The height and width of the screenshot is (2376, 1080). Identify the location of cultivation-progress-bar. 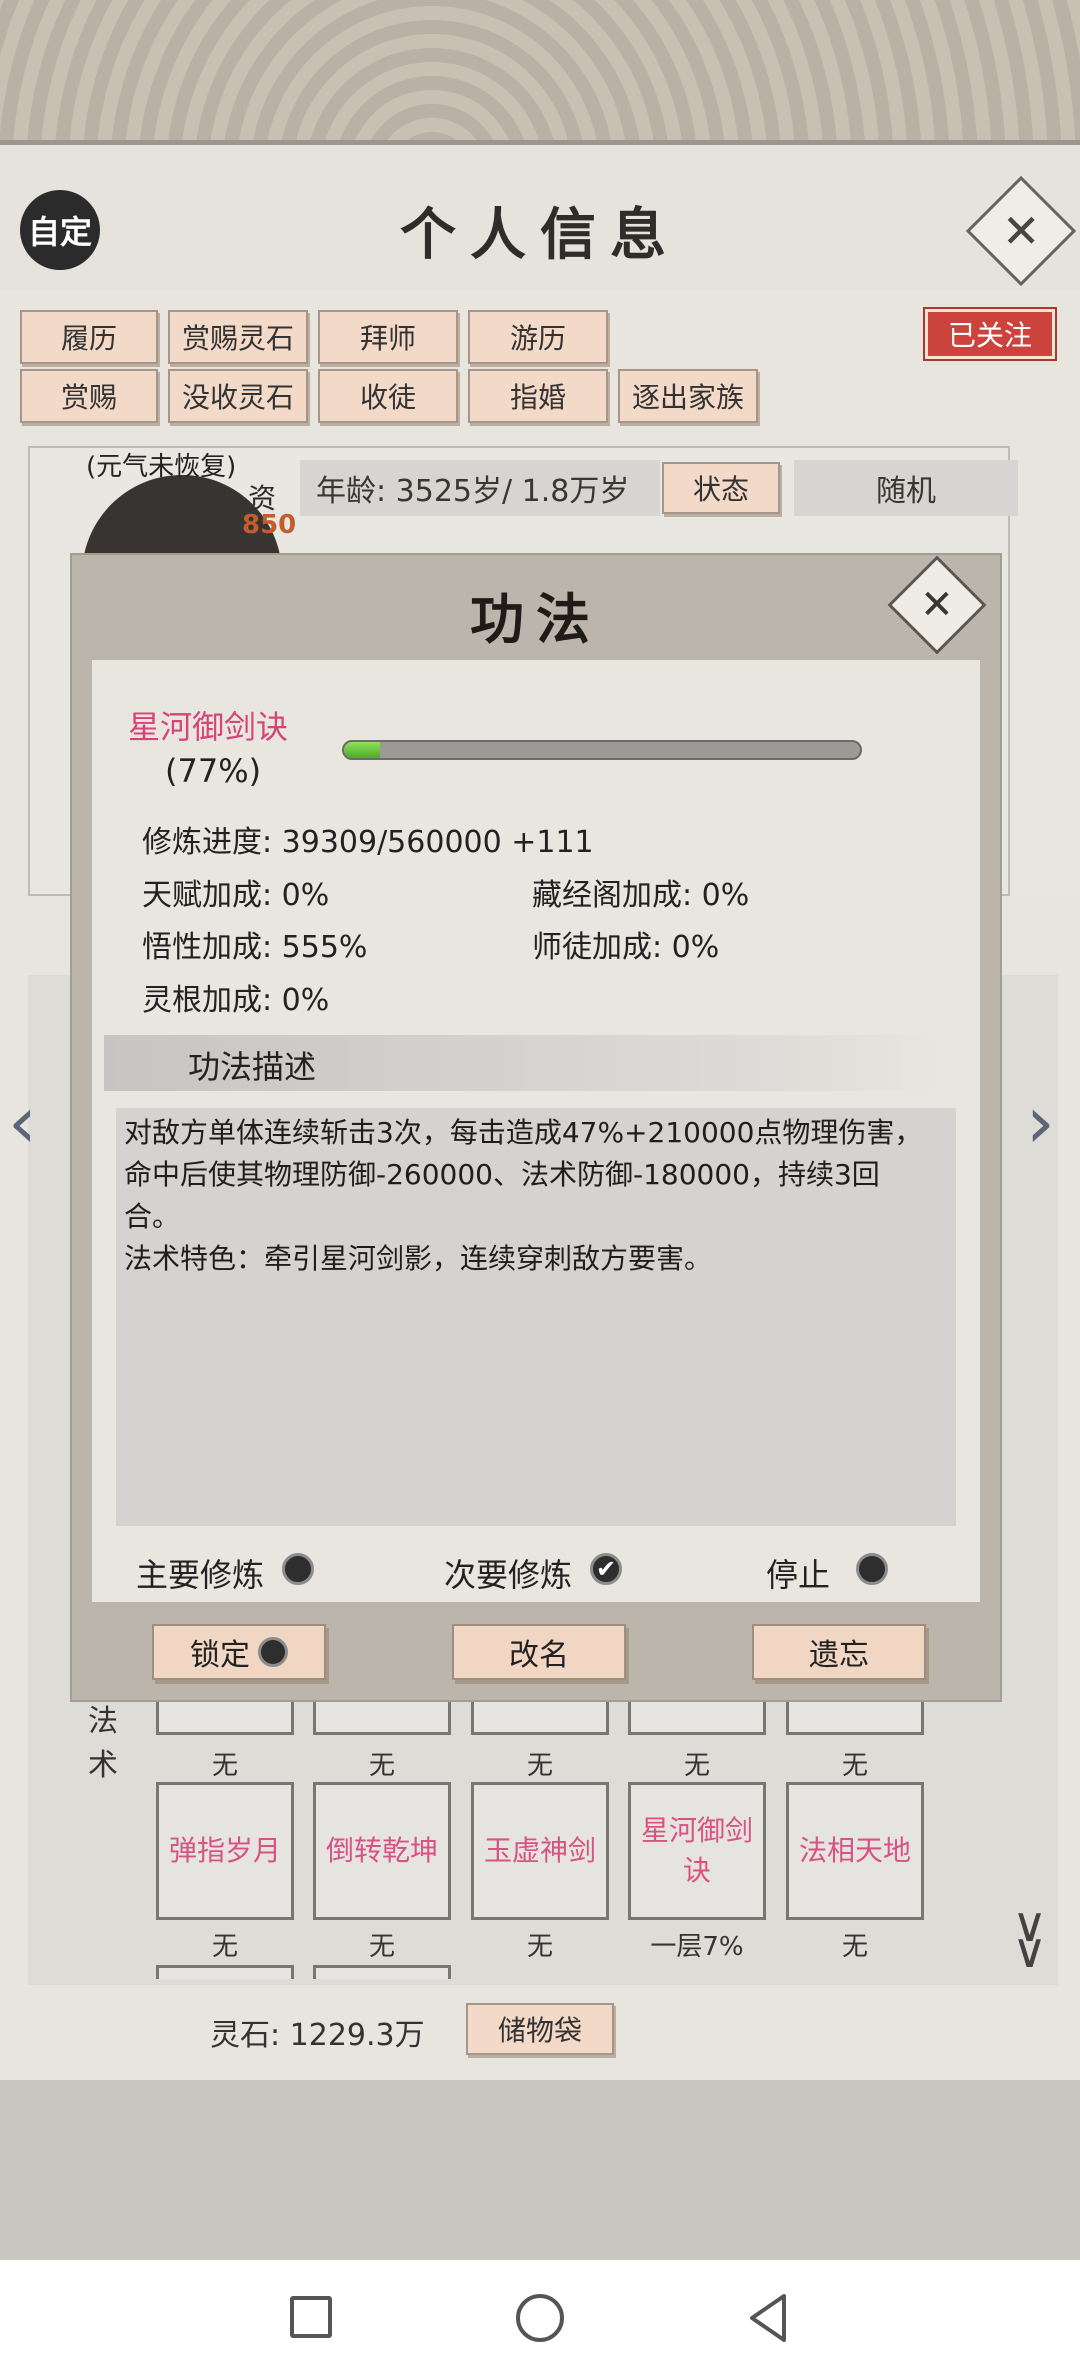
(602, 750).